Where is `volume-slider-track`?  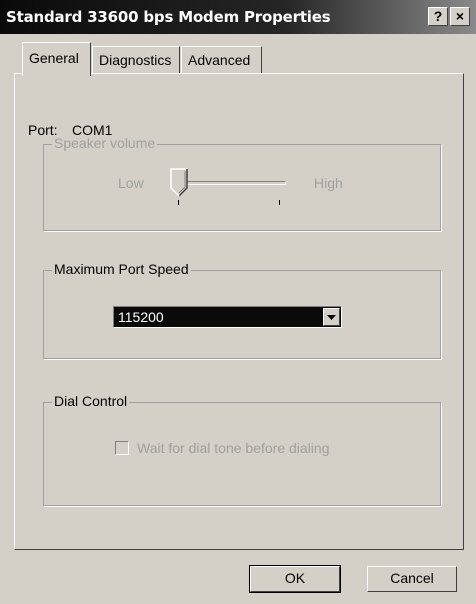
volume-slider-track is located at coordinates (232, 183).